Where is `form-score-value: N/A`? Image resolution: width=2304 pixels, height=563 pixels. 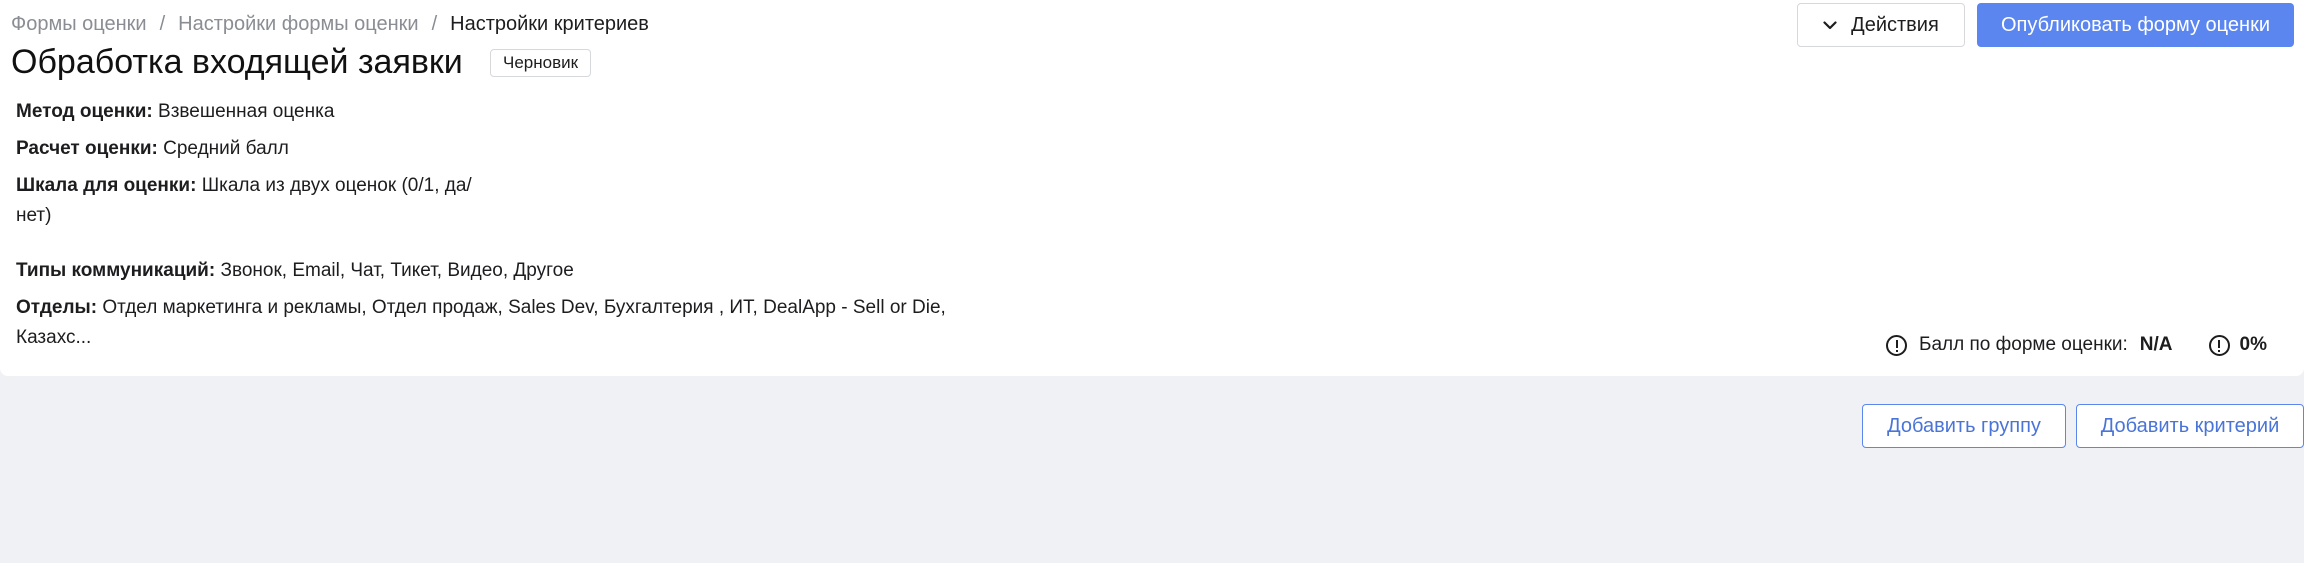
form-score-value: N/A is located at coordinates (2156, 344).